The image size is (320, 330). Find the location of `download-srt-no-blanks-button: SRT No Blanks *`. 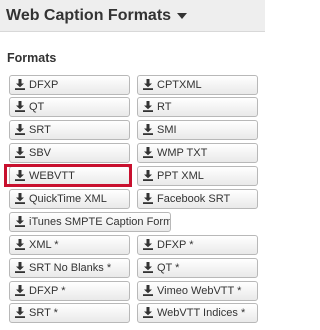

download-srt-no-blanks-button: SRT No Blanks * is located at coordinates (69, 268).